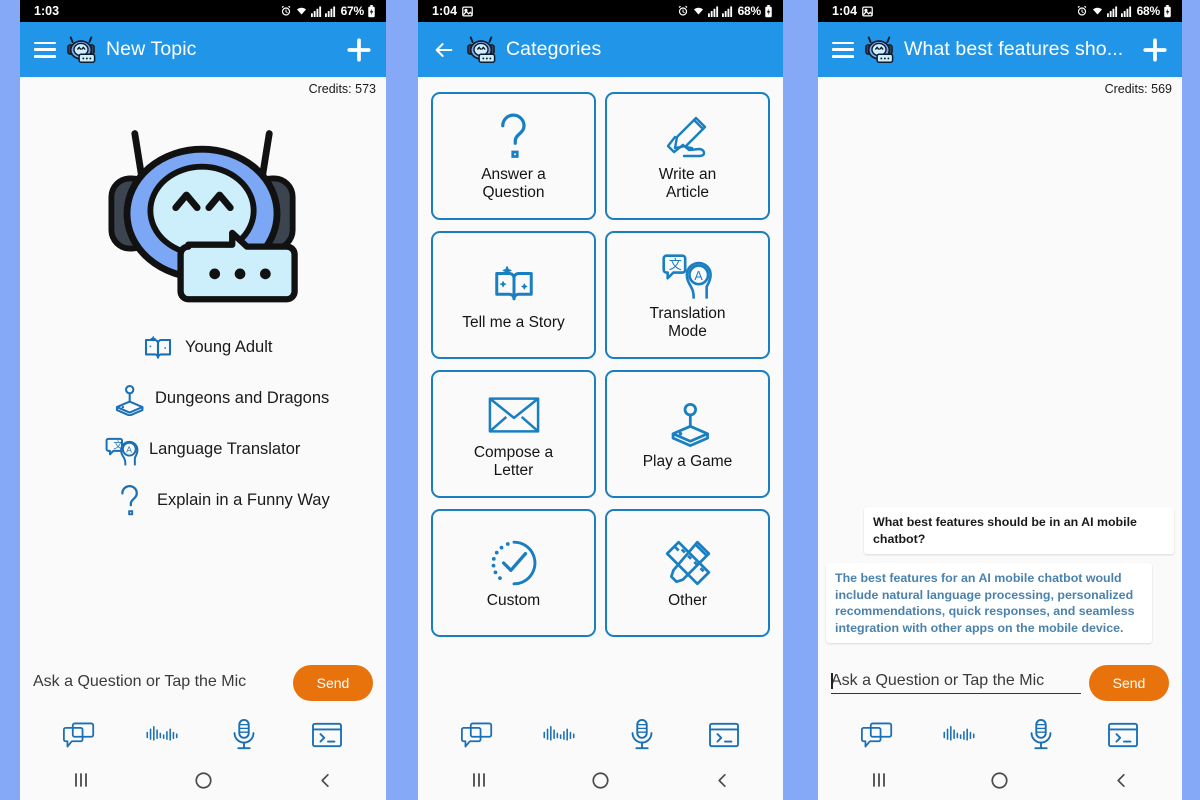 The height and width of the screenshot is (800, 1200). I want to click on status-time: 1:04, so click(445, 11).